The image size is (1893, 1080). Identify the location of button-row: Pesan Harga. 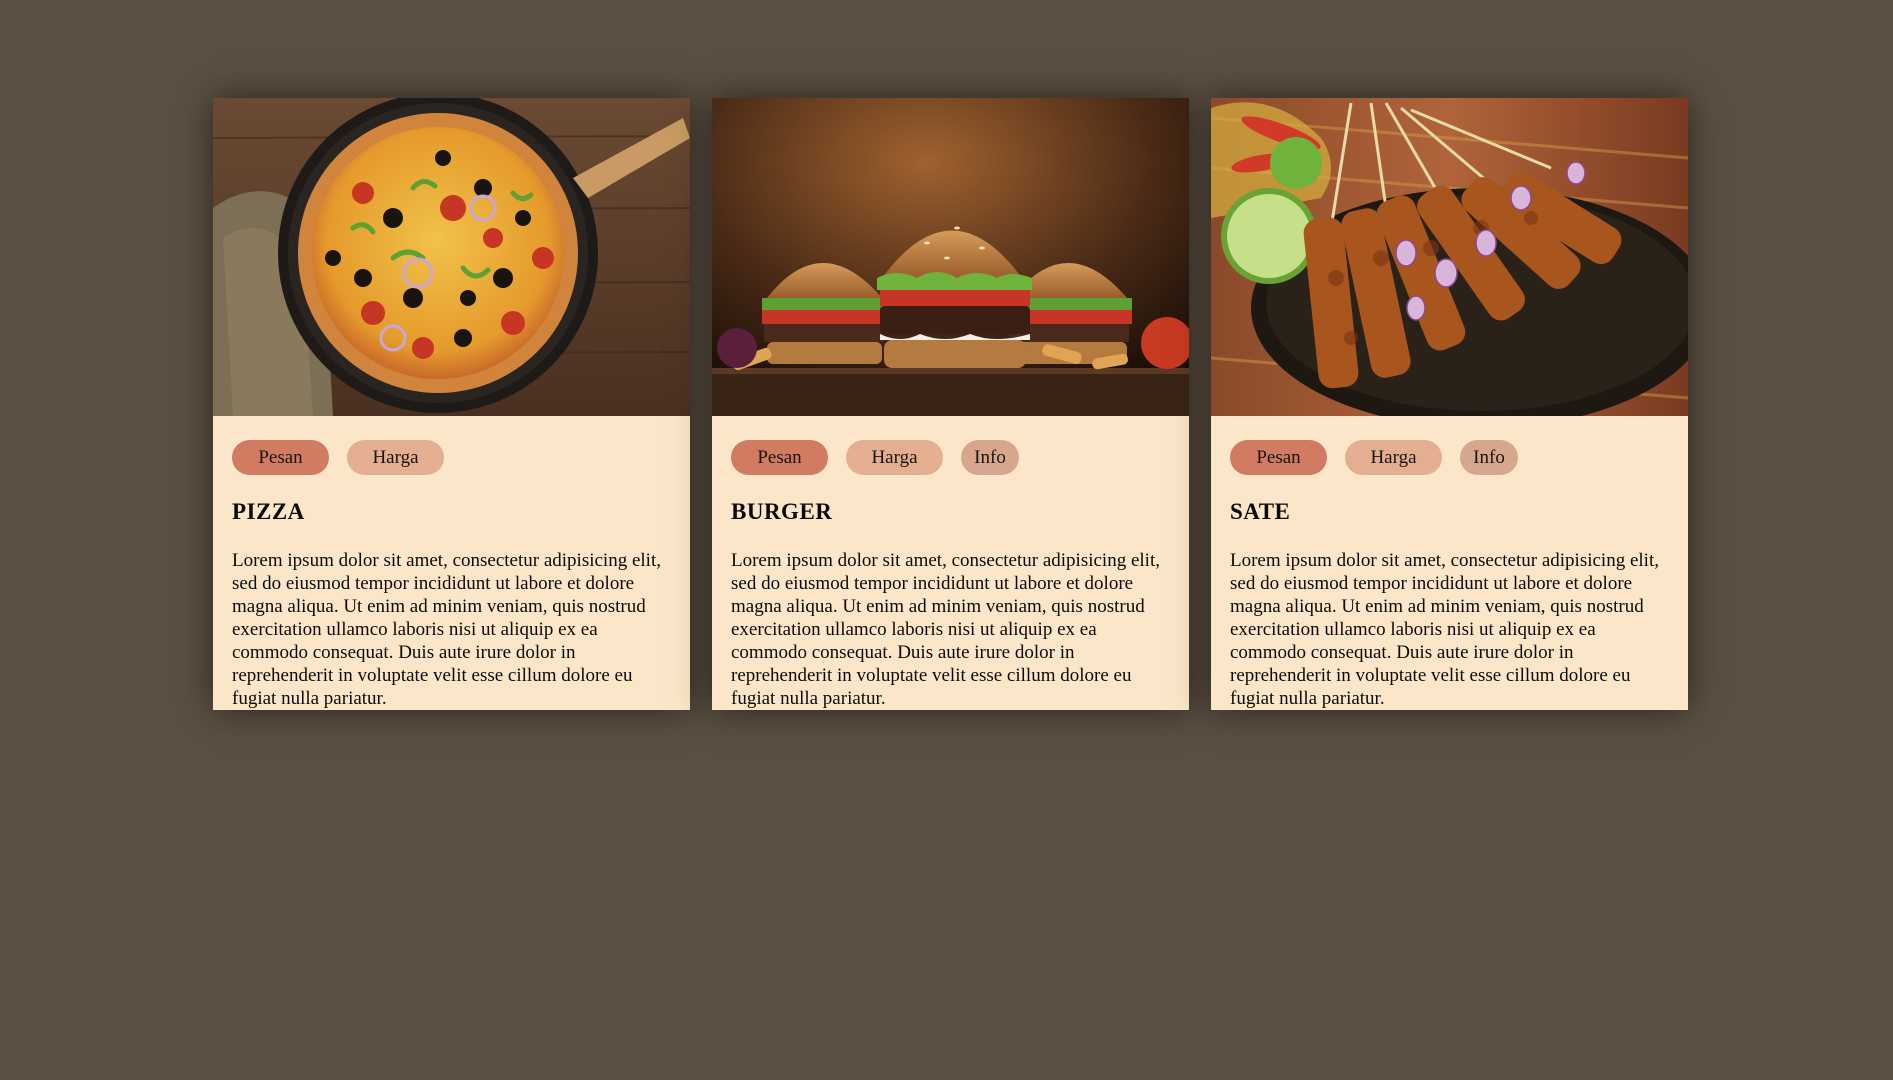
(451, 457).